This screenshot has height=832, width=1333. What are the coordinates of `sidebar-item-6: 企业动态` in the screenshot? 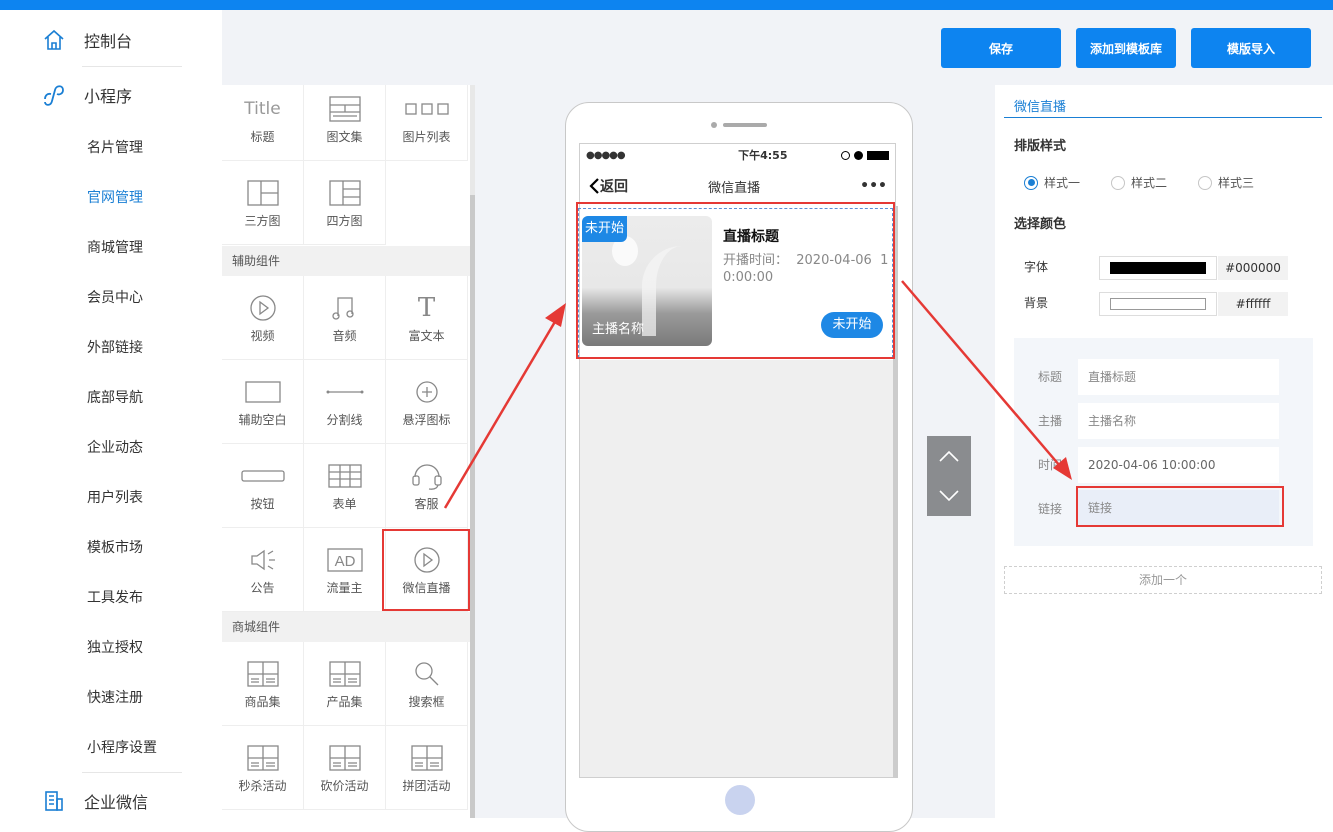 It's located at (115, 448).